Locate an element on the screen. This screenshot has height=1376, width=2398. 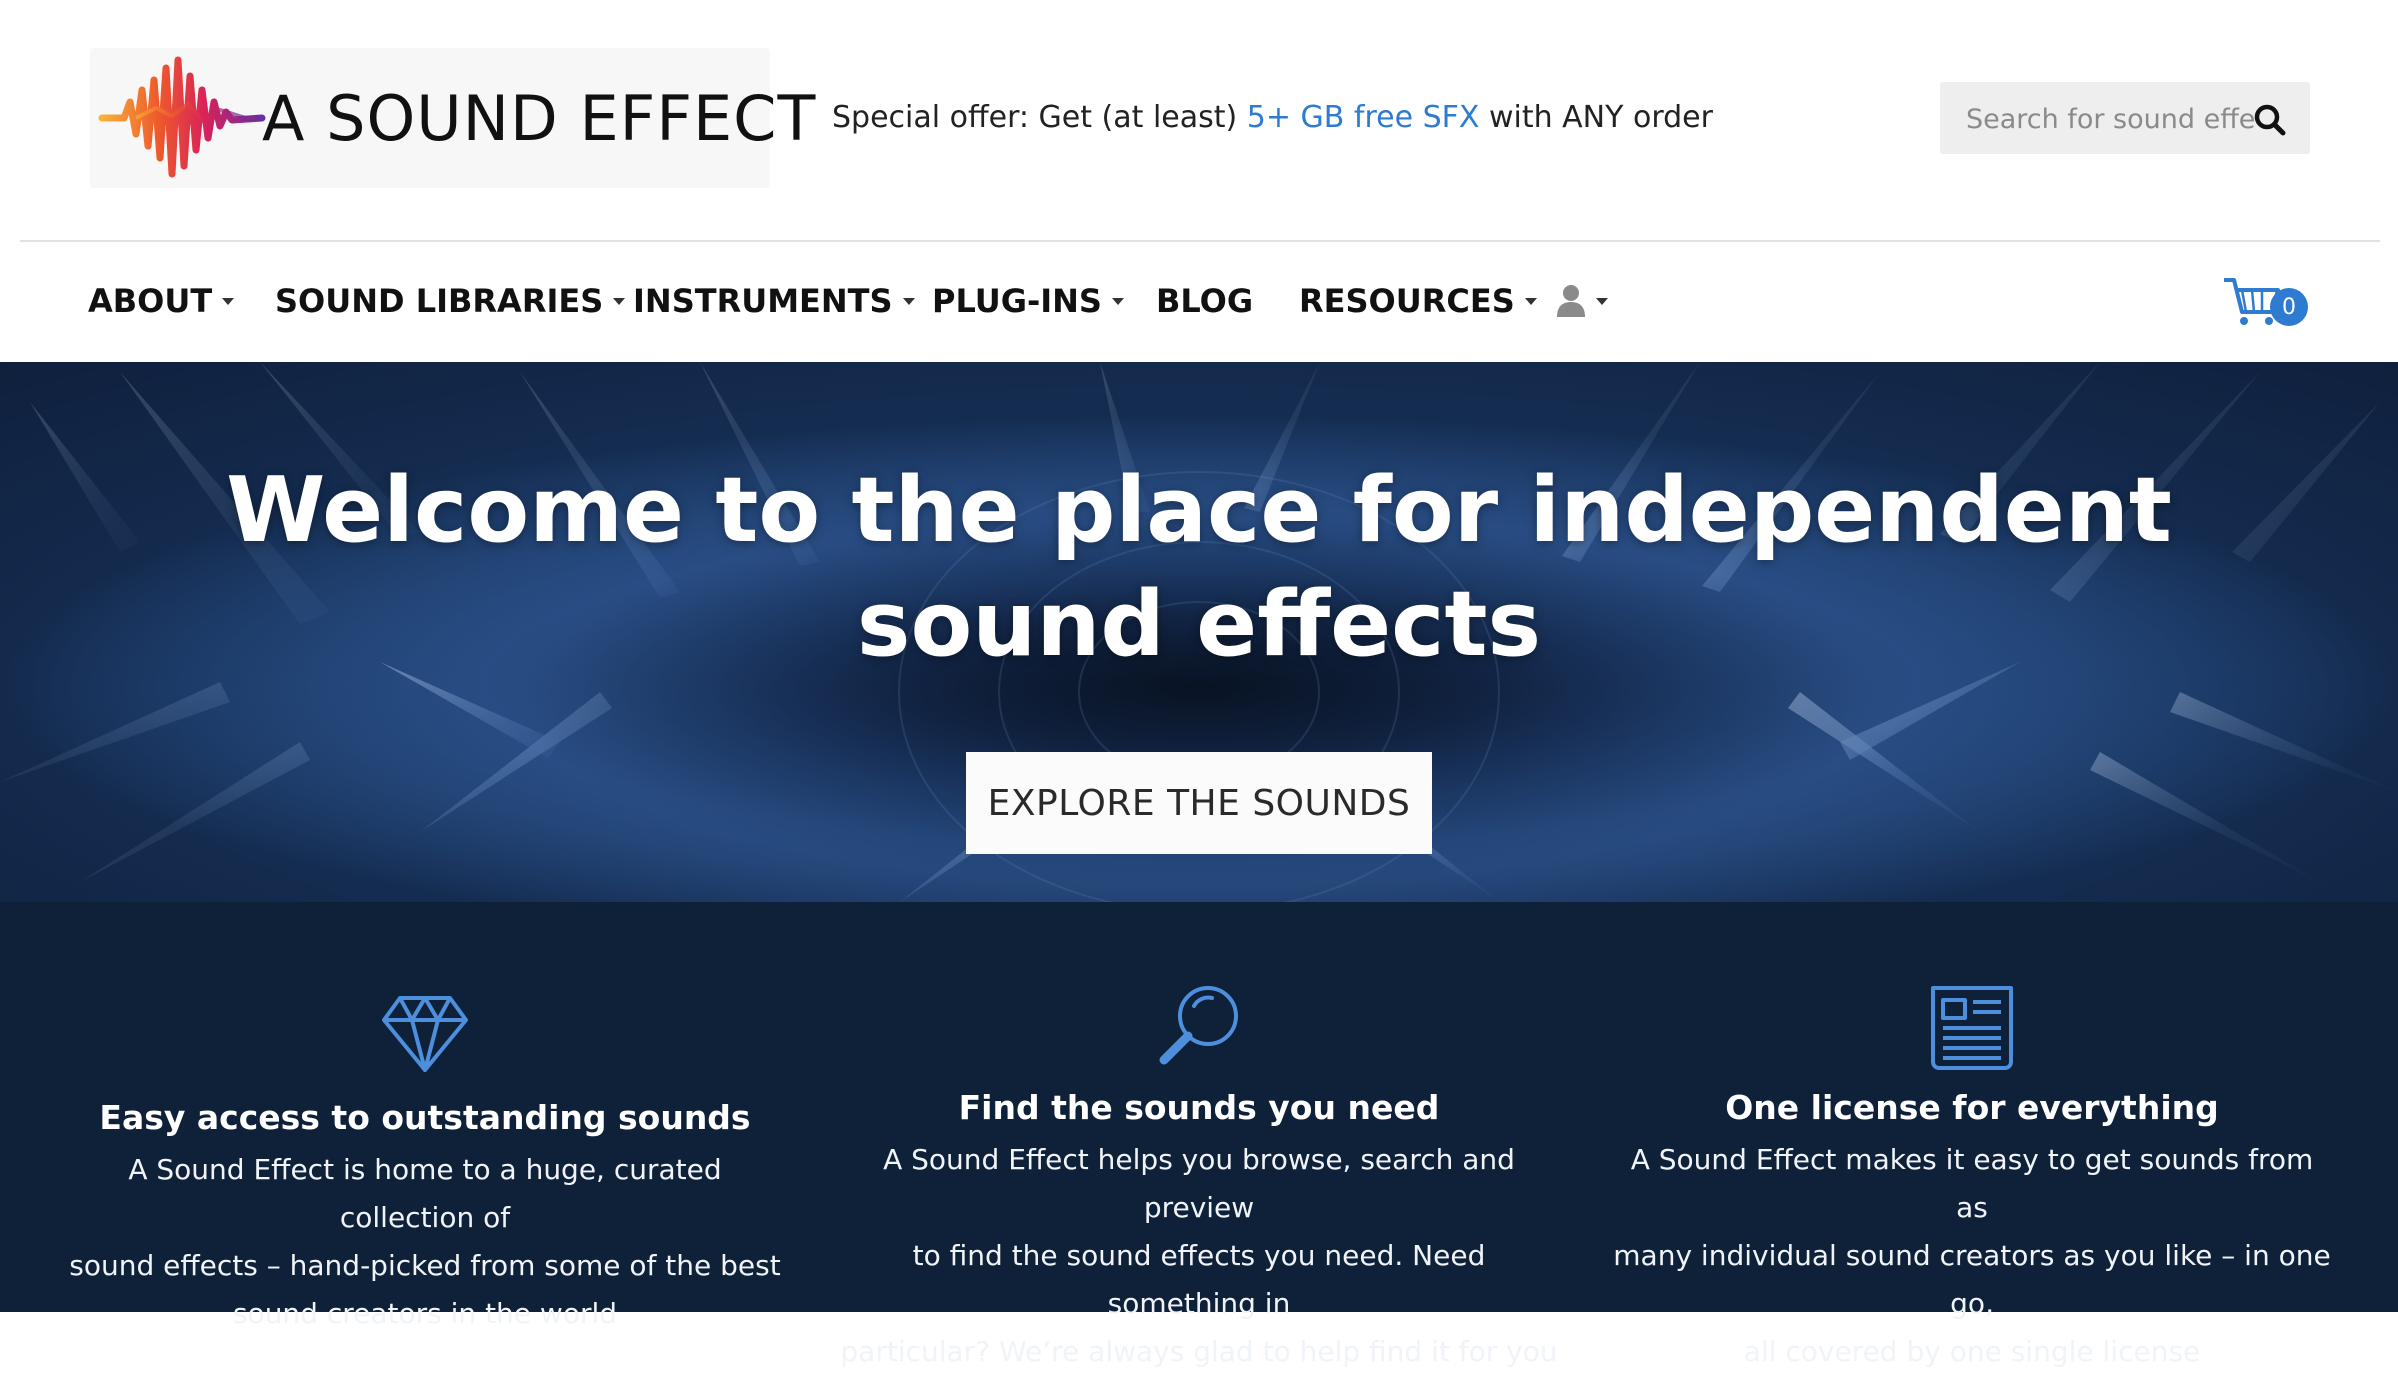
document-icon is located at coordinates (1972, 1028).